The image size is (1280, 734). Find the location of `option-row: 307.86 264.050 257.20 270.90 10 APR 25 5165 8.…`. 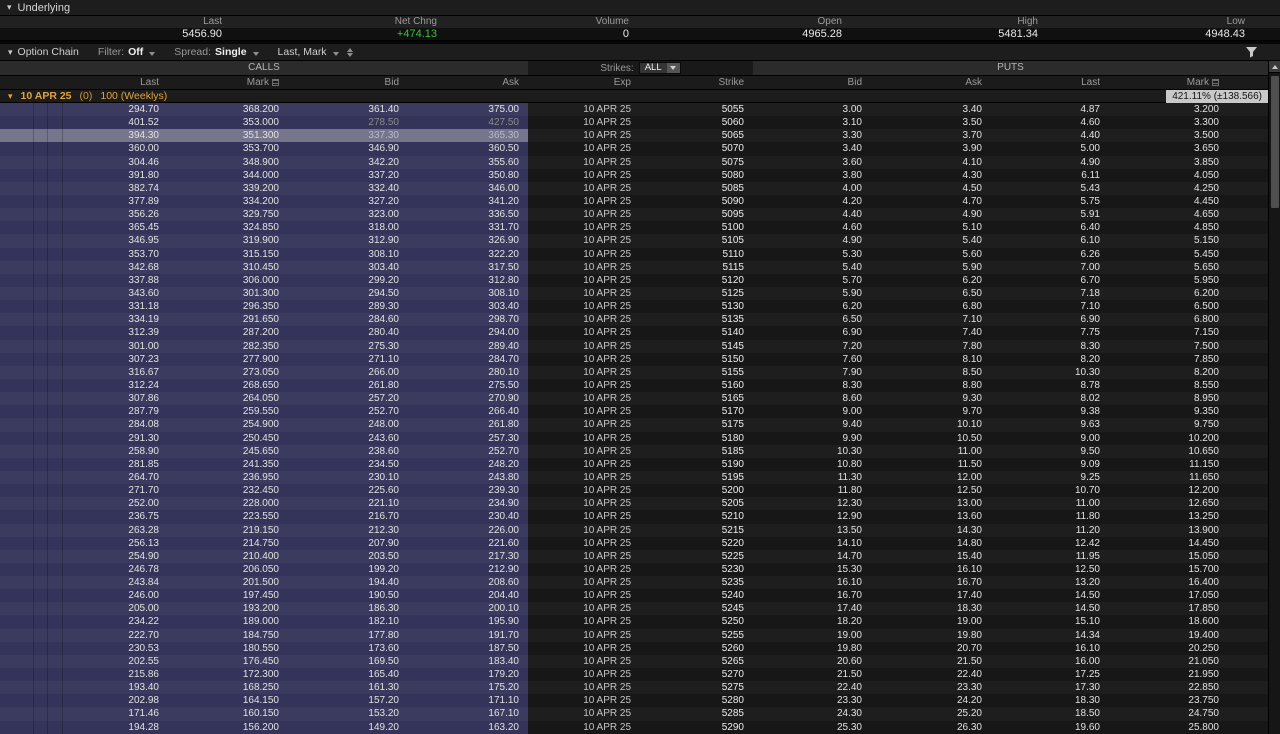

option-row: 307.86 264.050 257.20 270.90 10 APR 25 5165 8.… is located at coordinates (634, 399).